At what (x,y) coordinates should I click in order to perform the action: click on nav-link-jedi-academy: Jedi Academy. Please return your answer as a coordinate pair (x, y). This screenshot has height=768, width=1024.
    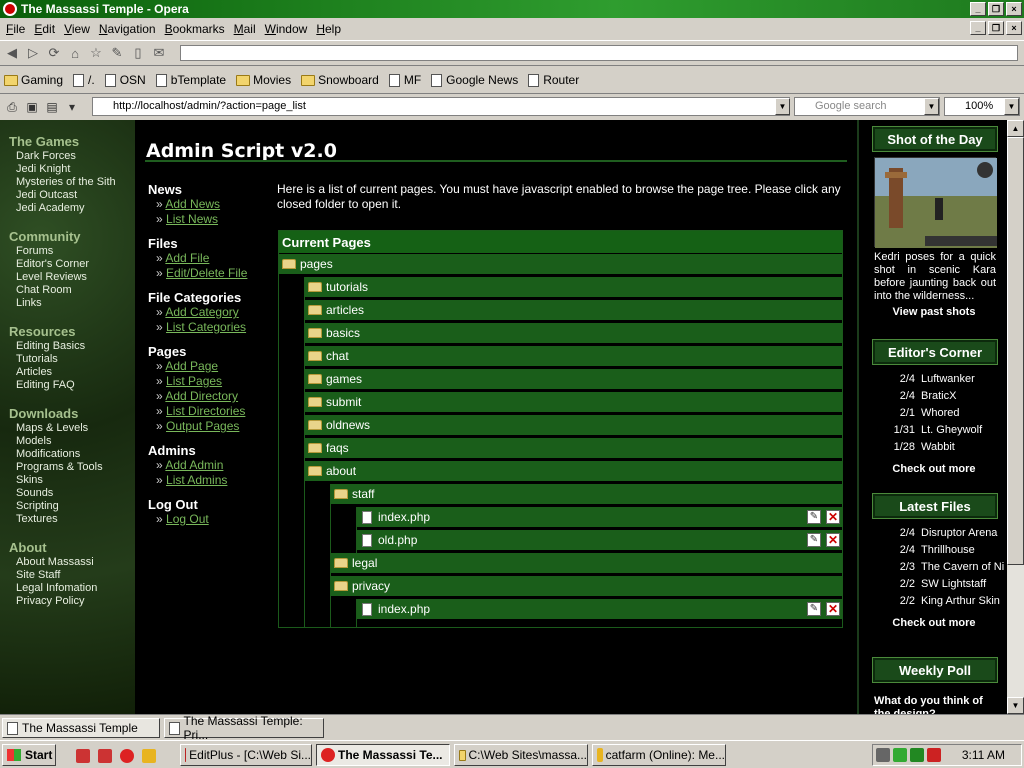
    Looking at the image, I should click on (72, 208).